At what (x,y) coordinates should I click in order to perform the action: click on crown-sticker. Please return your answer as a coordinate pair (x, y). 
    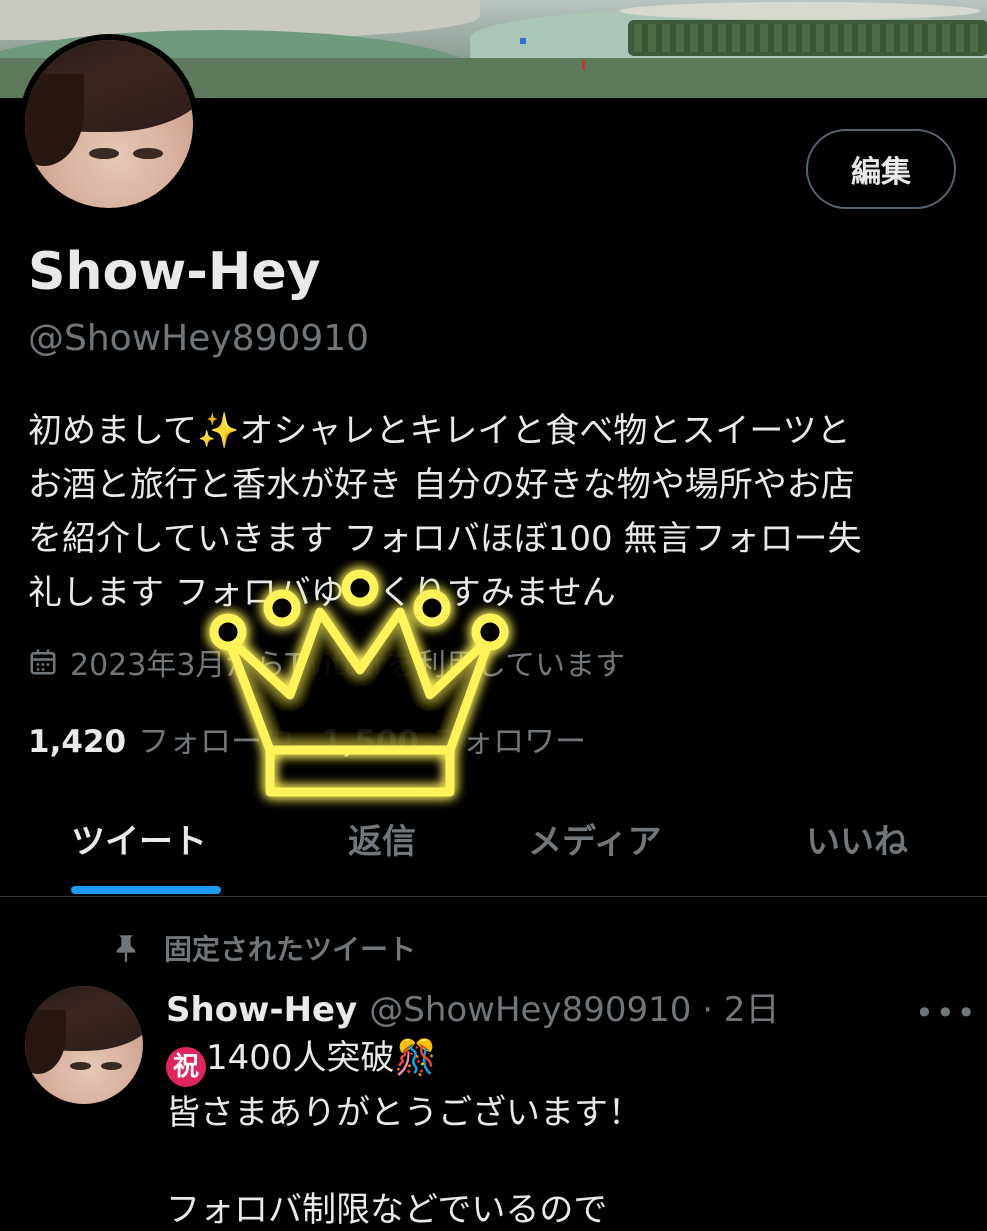
    Looking at the image, I should click on (359, 683).